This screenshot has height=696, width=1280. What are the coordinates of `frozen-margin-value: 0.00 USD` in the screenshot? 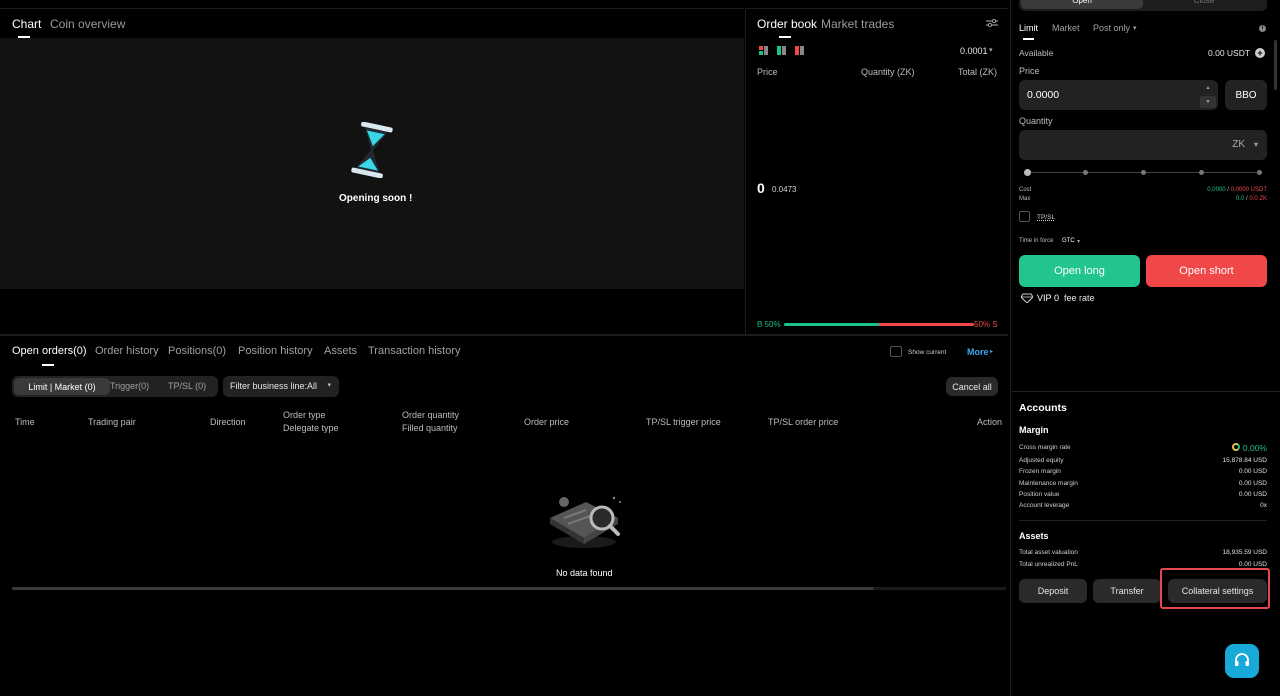 It's located at (1252, 471).